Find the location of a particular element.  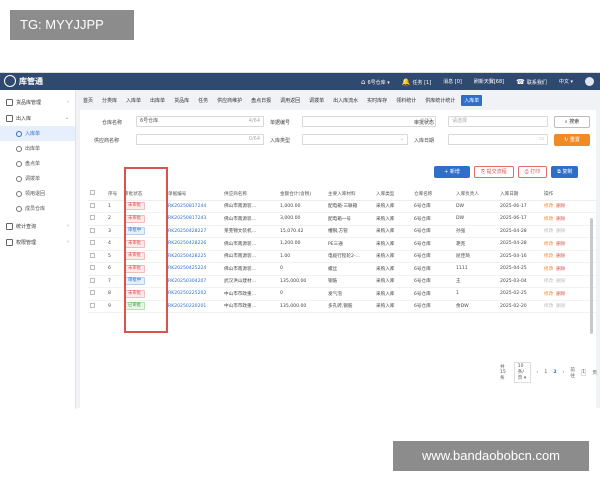

in-date-picker: ▭ is located at coordinates (498, 139).